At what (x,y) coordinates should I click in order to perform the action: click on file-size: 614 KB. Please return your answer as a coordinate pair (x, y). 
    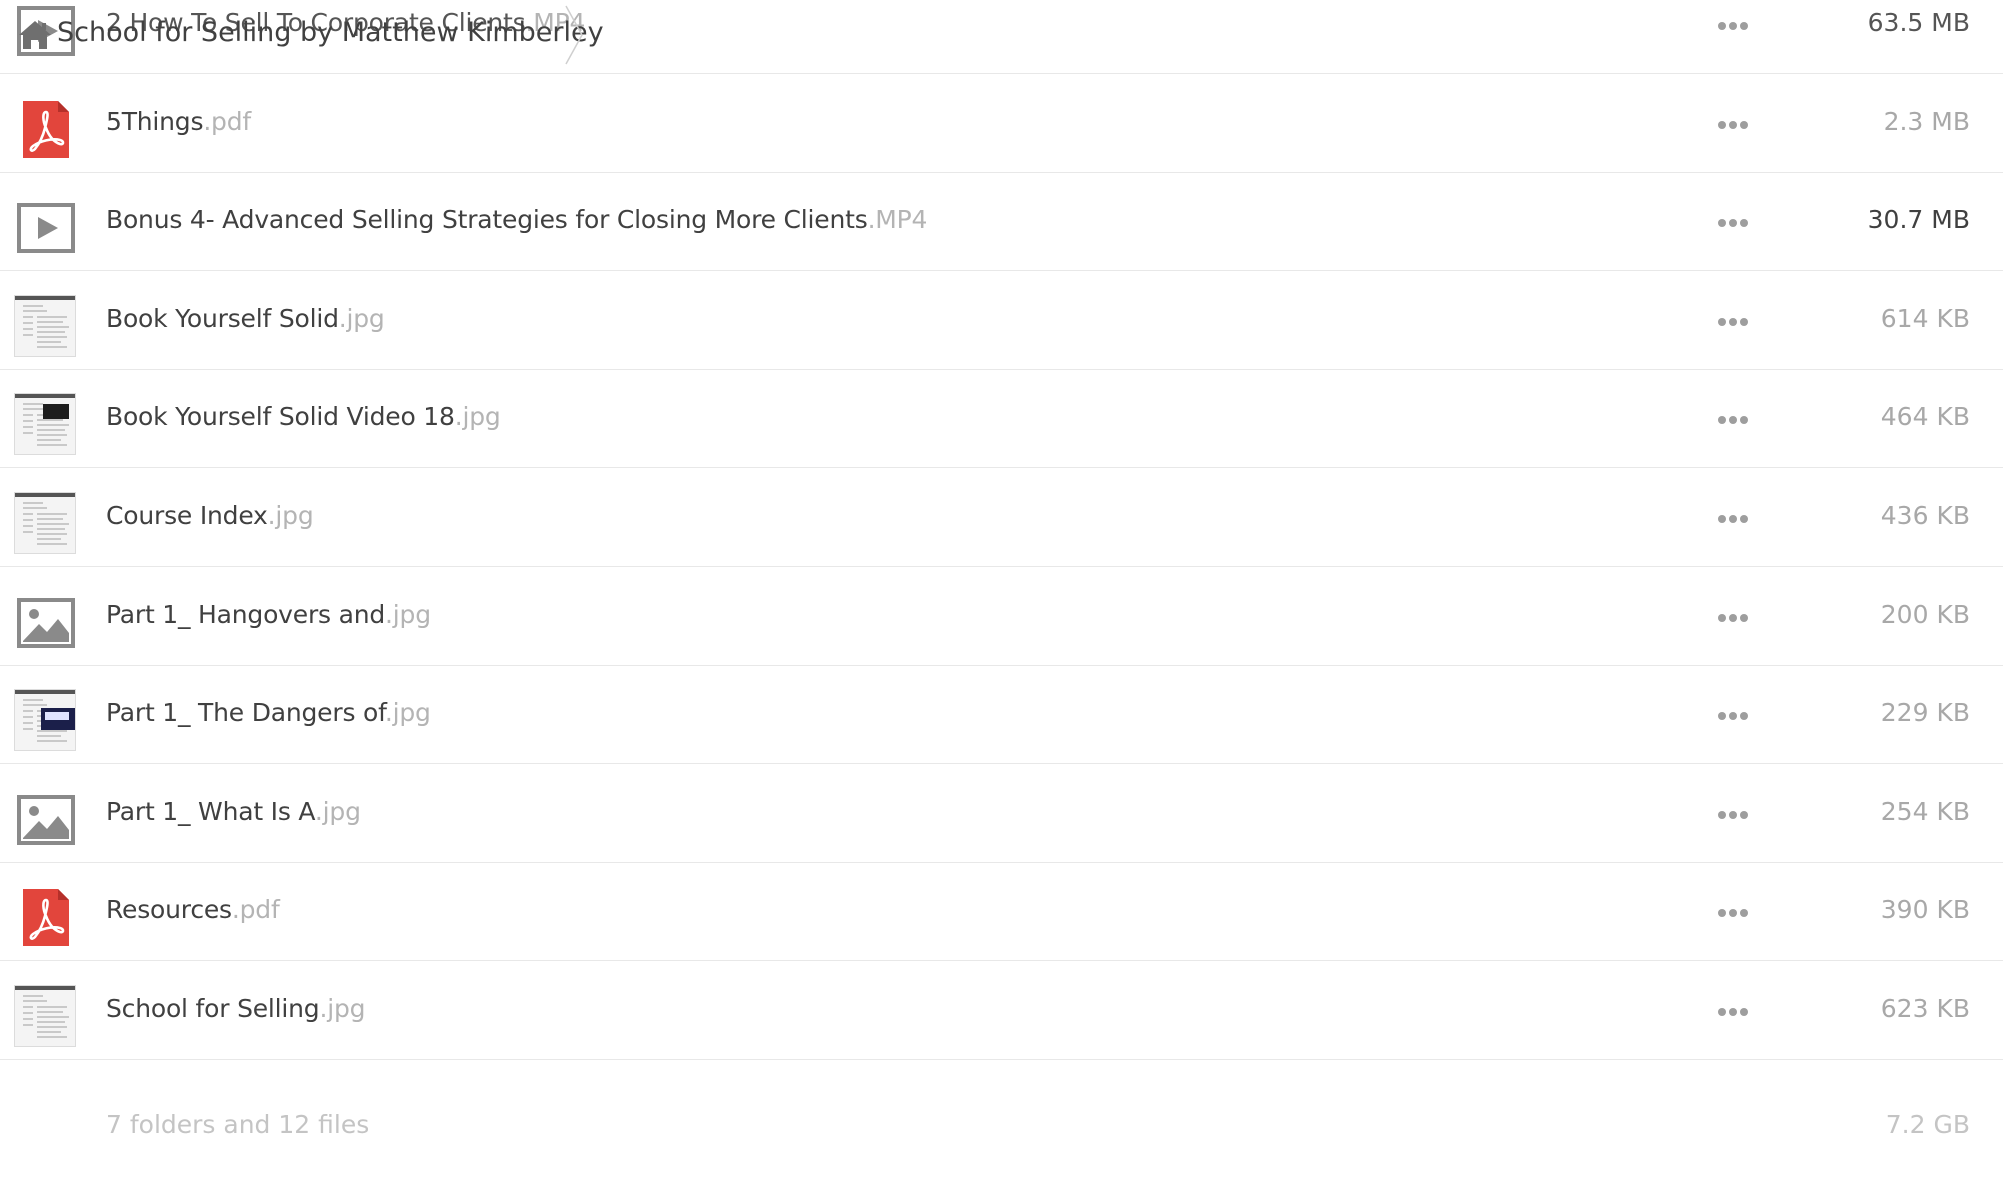
    Looking at the image, I should click on (1925, 318).